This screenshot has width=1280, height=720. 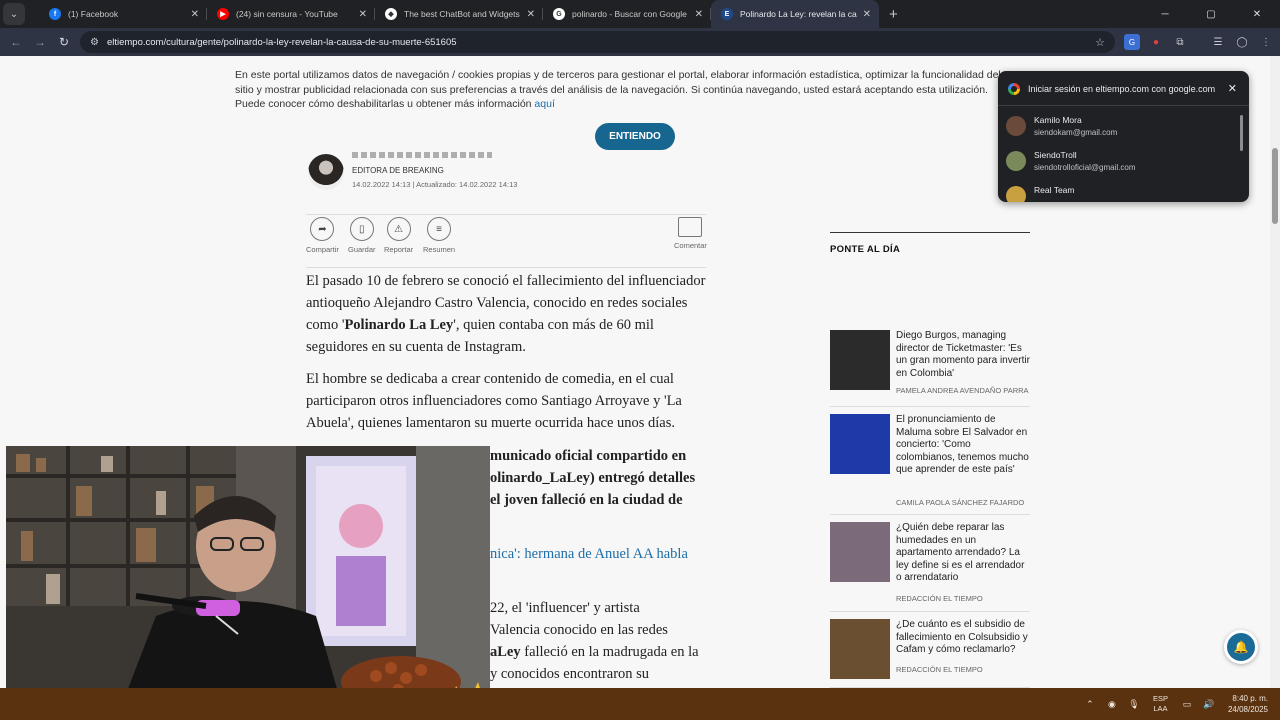 I want to click on page-scrollbar, so click(x=1275, y=372).